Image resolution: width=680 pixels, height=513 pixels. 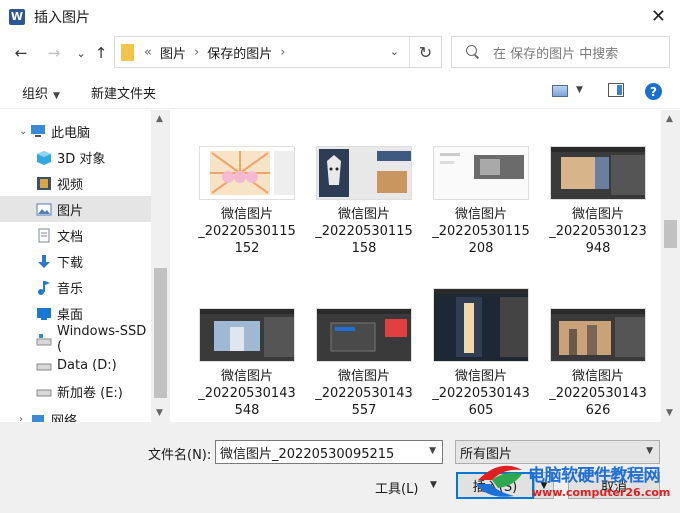 I want to click on breadcrumb-overflow: «, so click(x=148, y=52).